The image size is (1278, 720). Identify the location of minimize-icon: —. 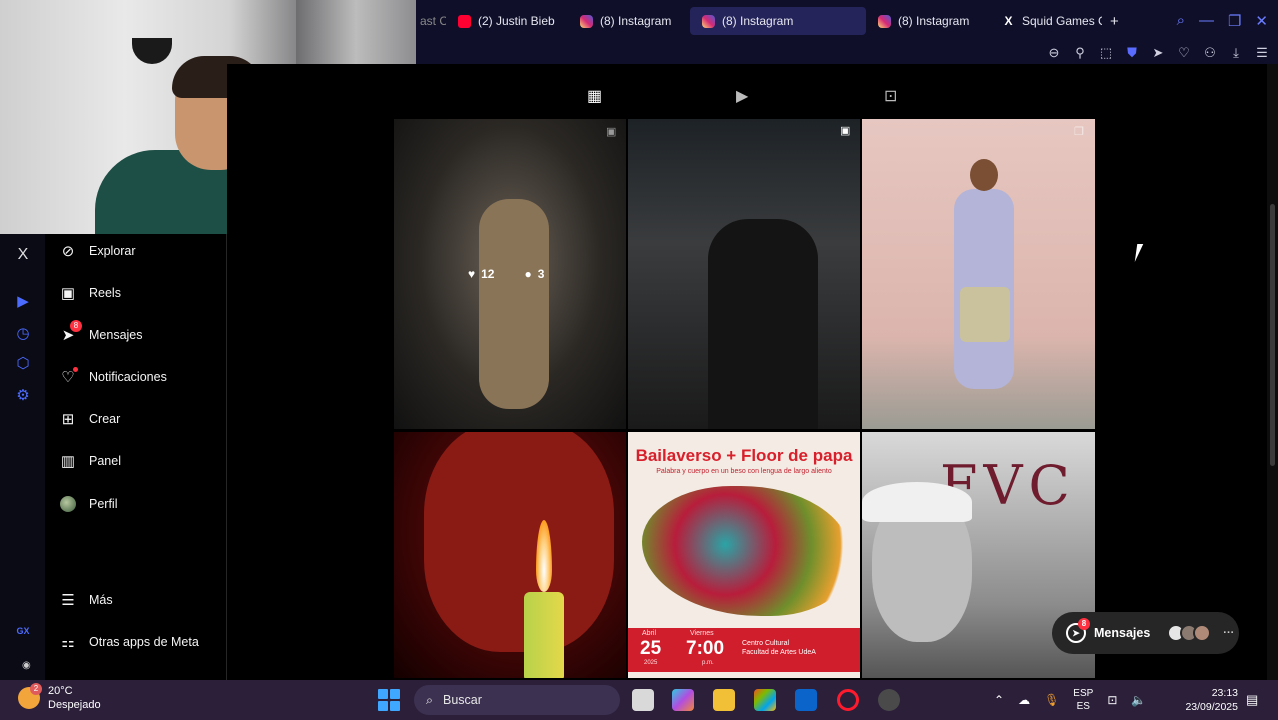
(1206, 21).